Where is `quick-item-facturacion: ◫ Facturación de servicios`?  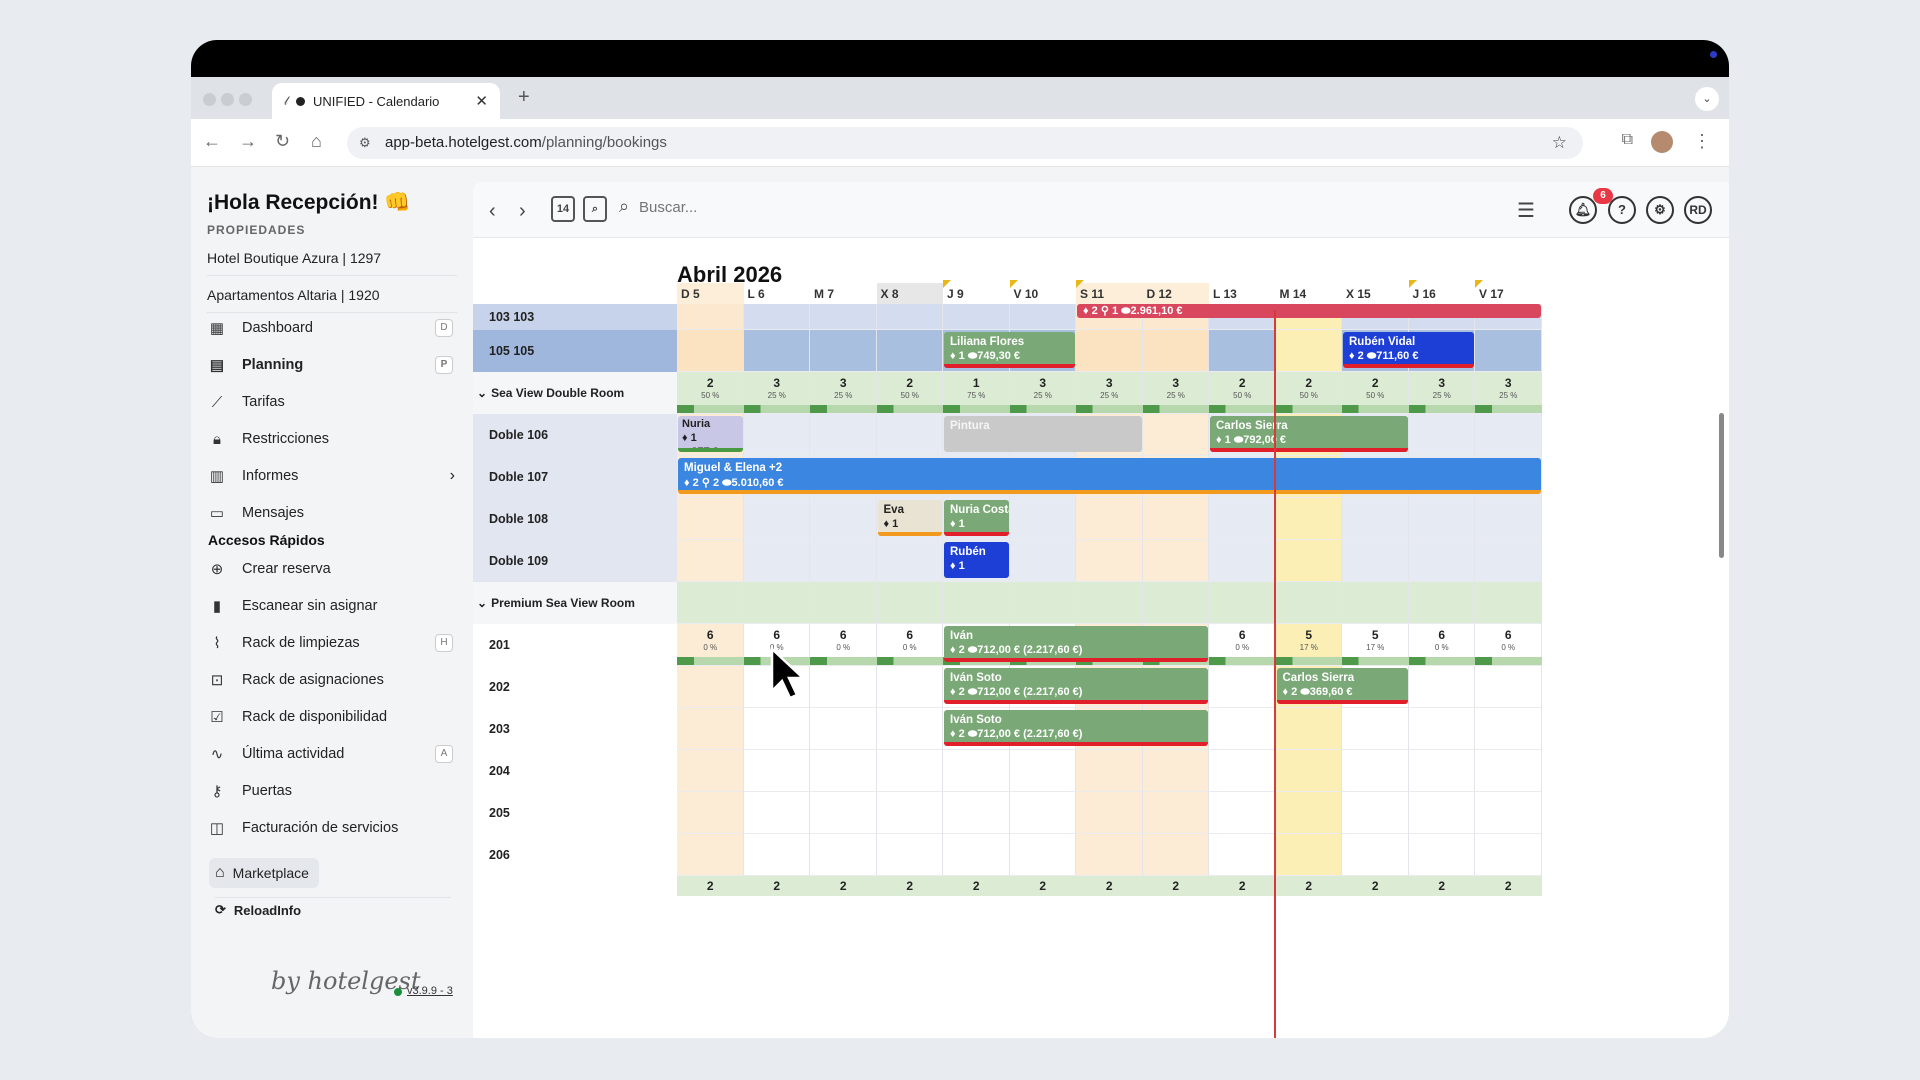
quick-item-facturacion: ◫ Facturación de servicios is located at coordinates (335, 828).